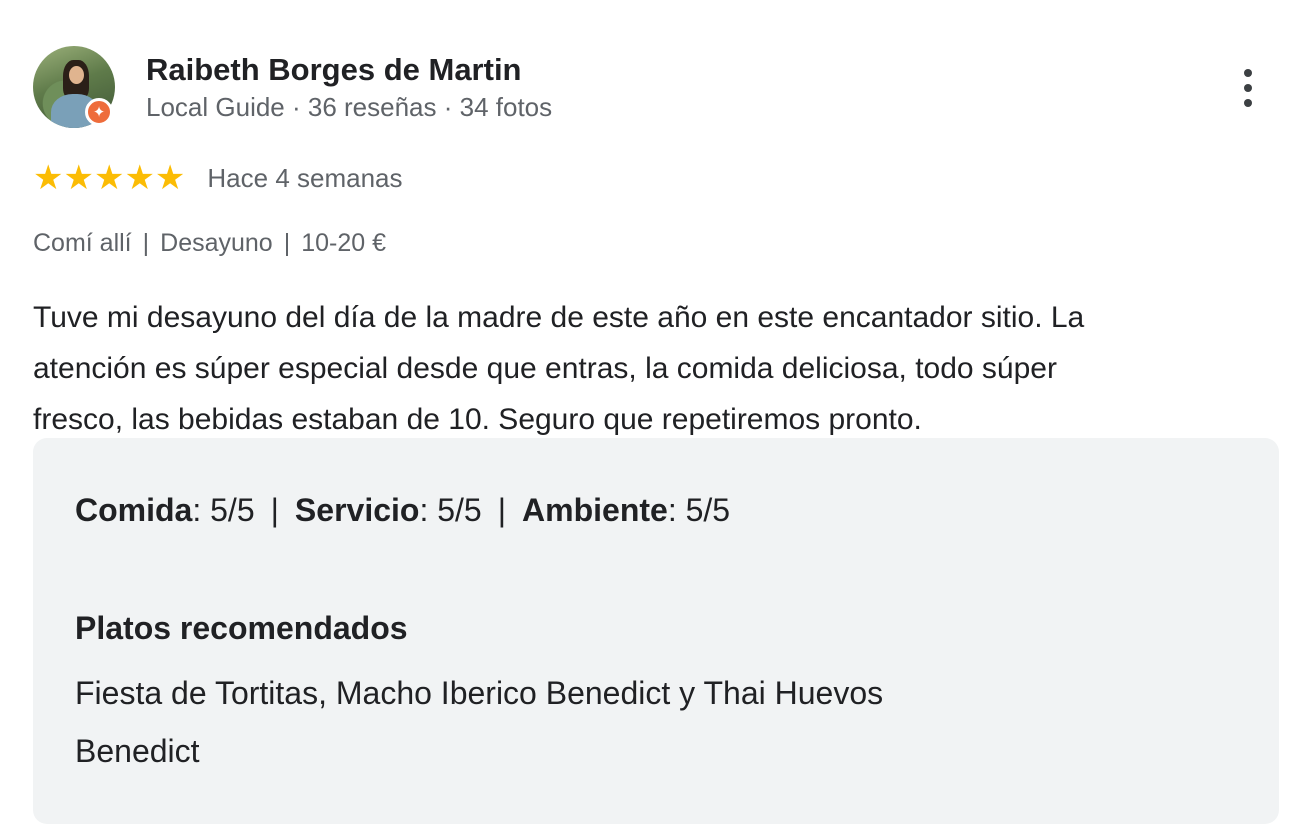  Describe the element at coordinates (74, 87) in the screenshot. I see `avatar: ✦` at that location.